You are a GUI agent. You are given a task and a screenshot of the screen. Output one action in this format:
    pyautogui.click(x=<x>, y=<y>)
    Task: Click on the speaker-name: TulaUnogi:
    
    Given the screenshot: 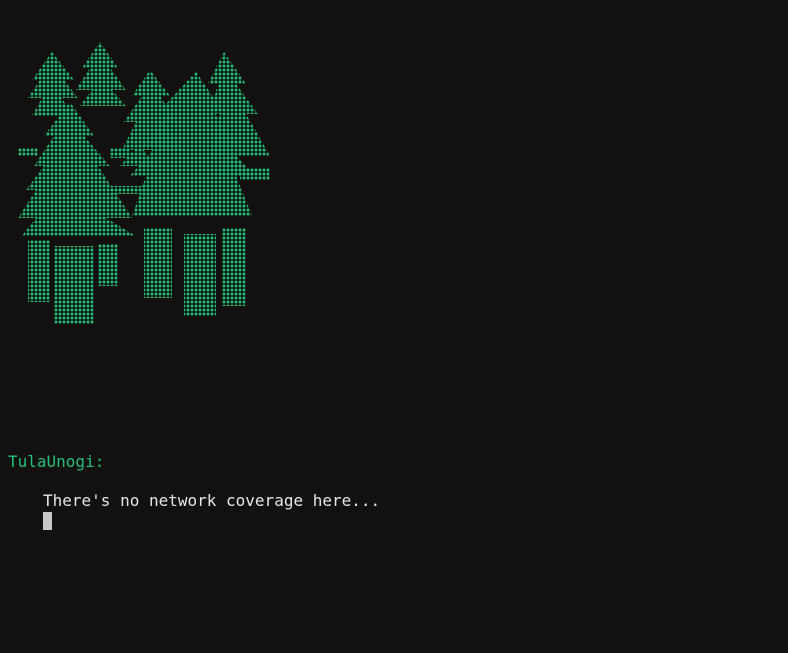 What is the action you would take?
    pyautogui.click(x=56, y=461)
    